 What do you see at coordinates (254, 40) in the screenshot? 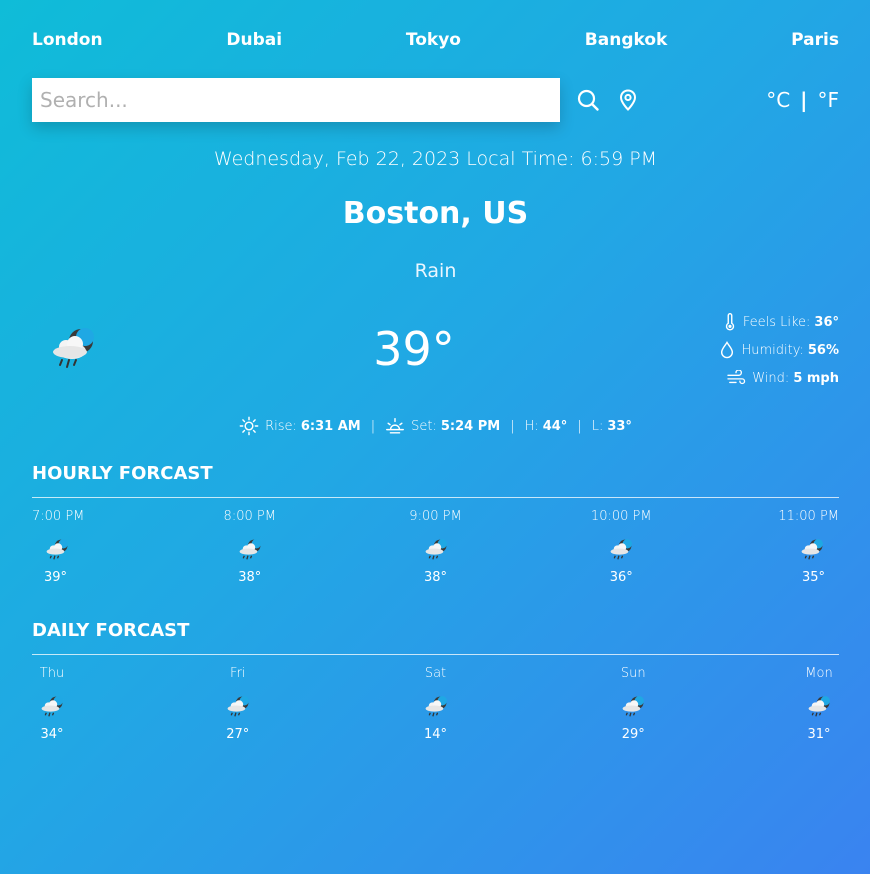
I see `city-link-dubai: Dubai` at bounding box center [254, 40].